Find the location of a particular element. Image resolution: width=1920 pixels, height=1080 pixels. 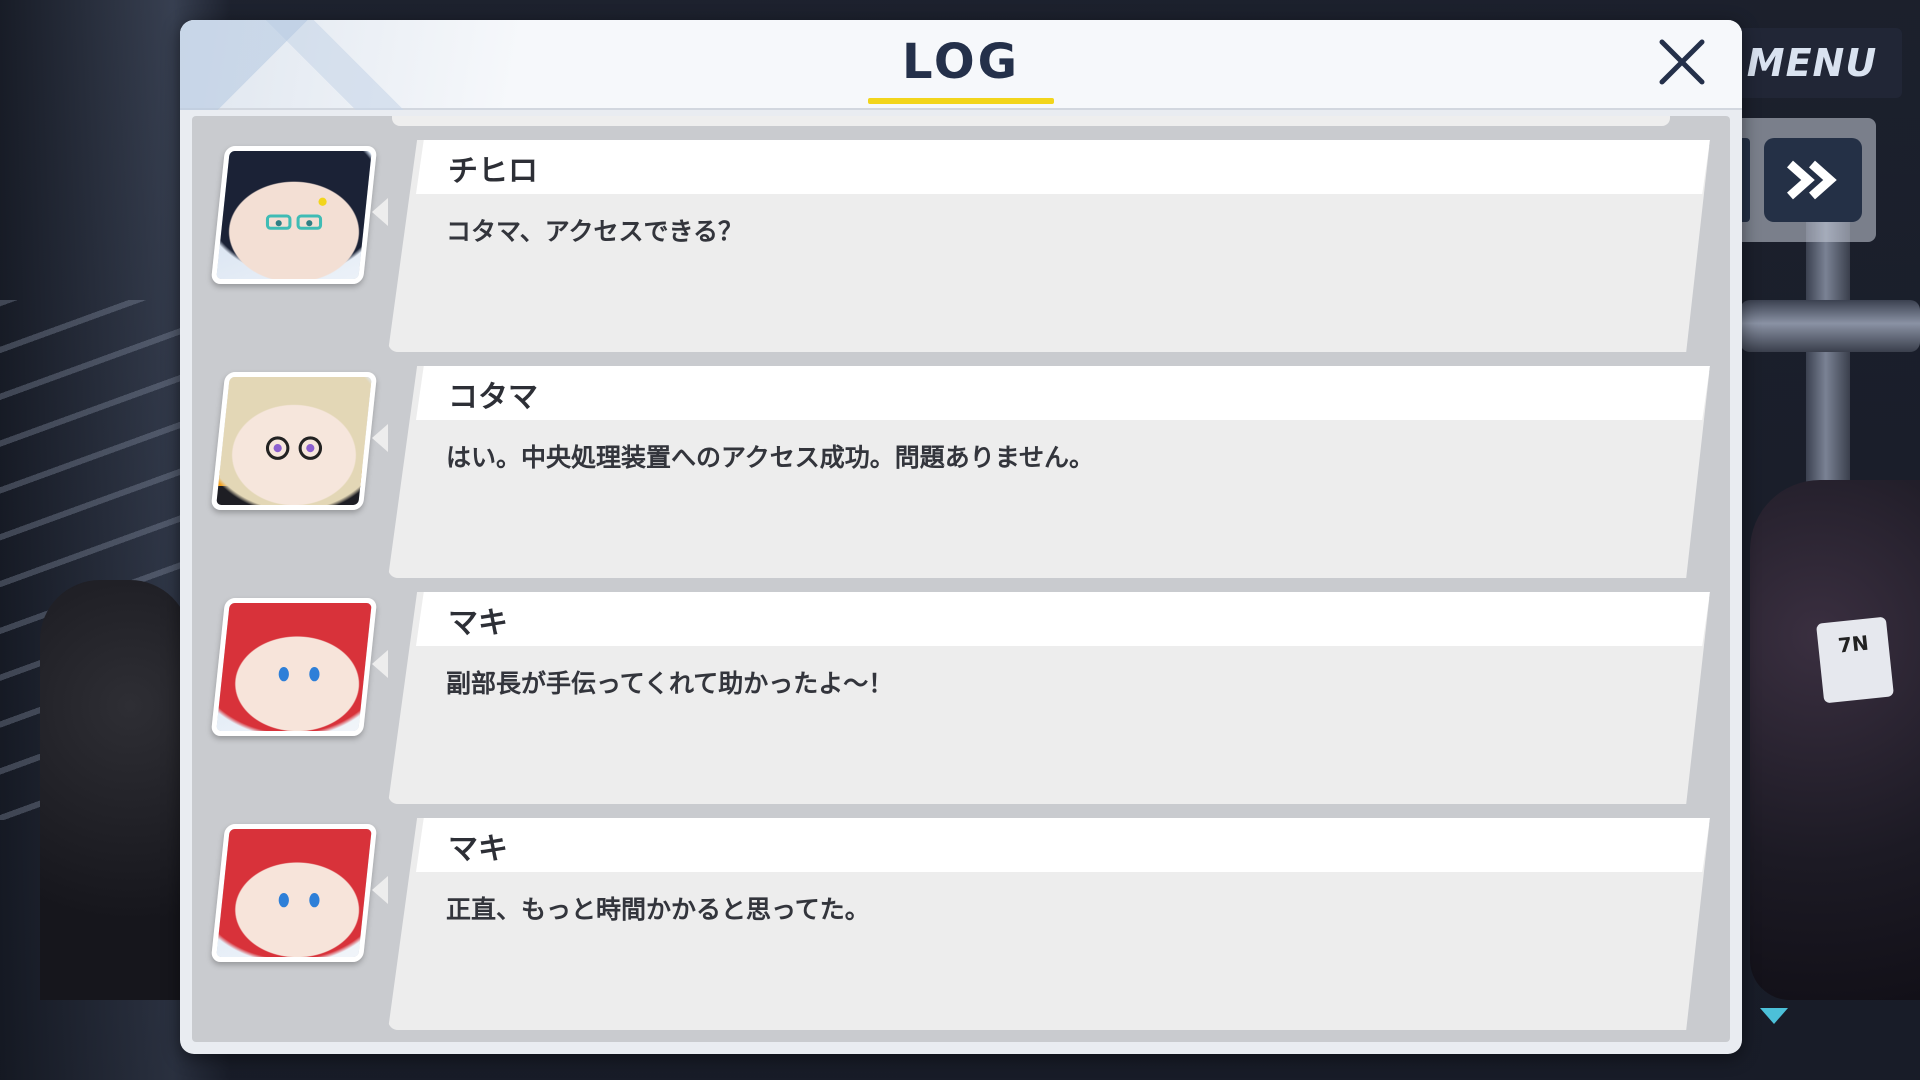

close-icon is located at coordinates (1682, 62).